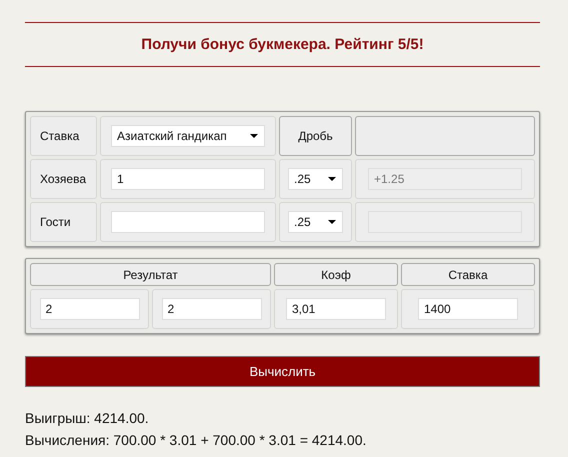 Image resolution: width=568 pixels, height=457 pixels. What do you see at coordinates (188, 136) in the screenshot?
I see `bet-type-select: Азиатский гандикап` at bounding box center [188, 136].